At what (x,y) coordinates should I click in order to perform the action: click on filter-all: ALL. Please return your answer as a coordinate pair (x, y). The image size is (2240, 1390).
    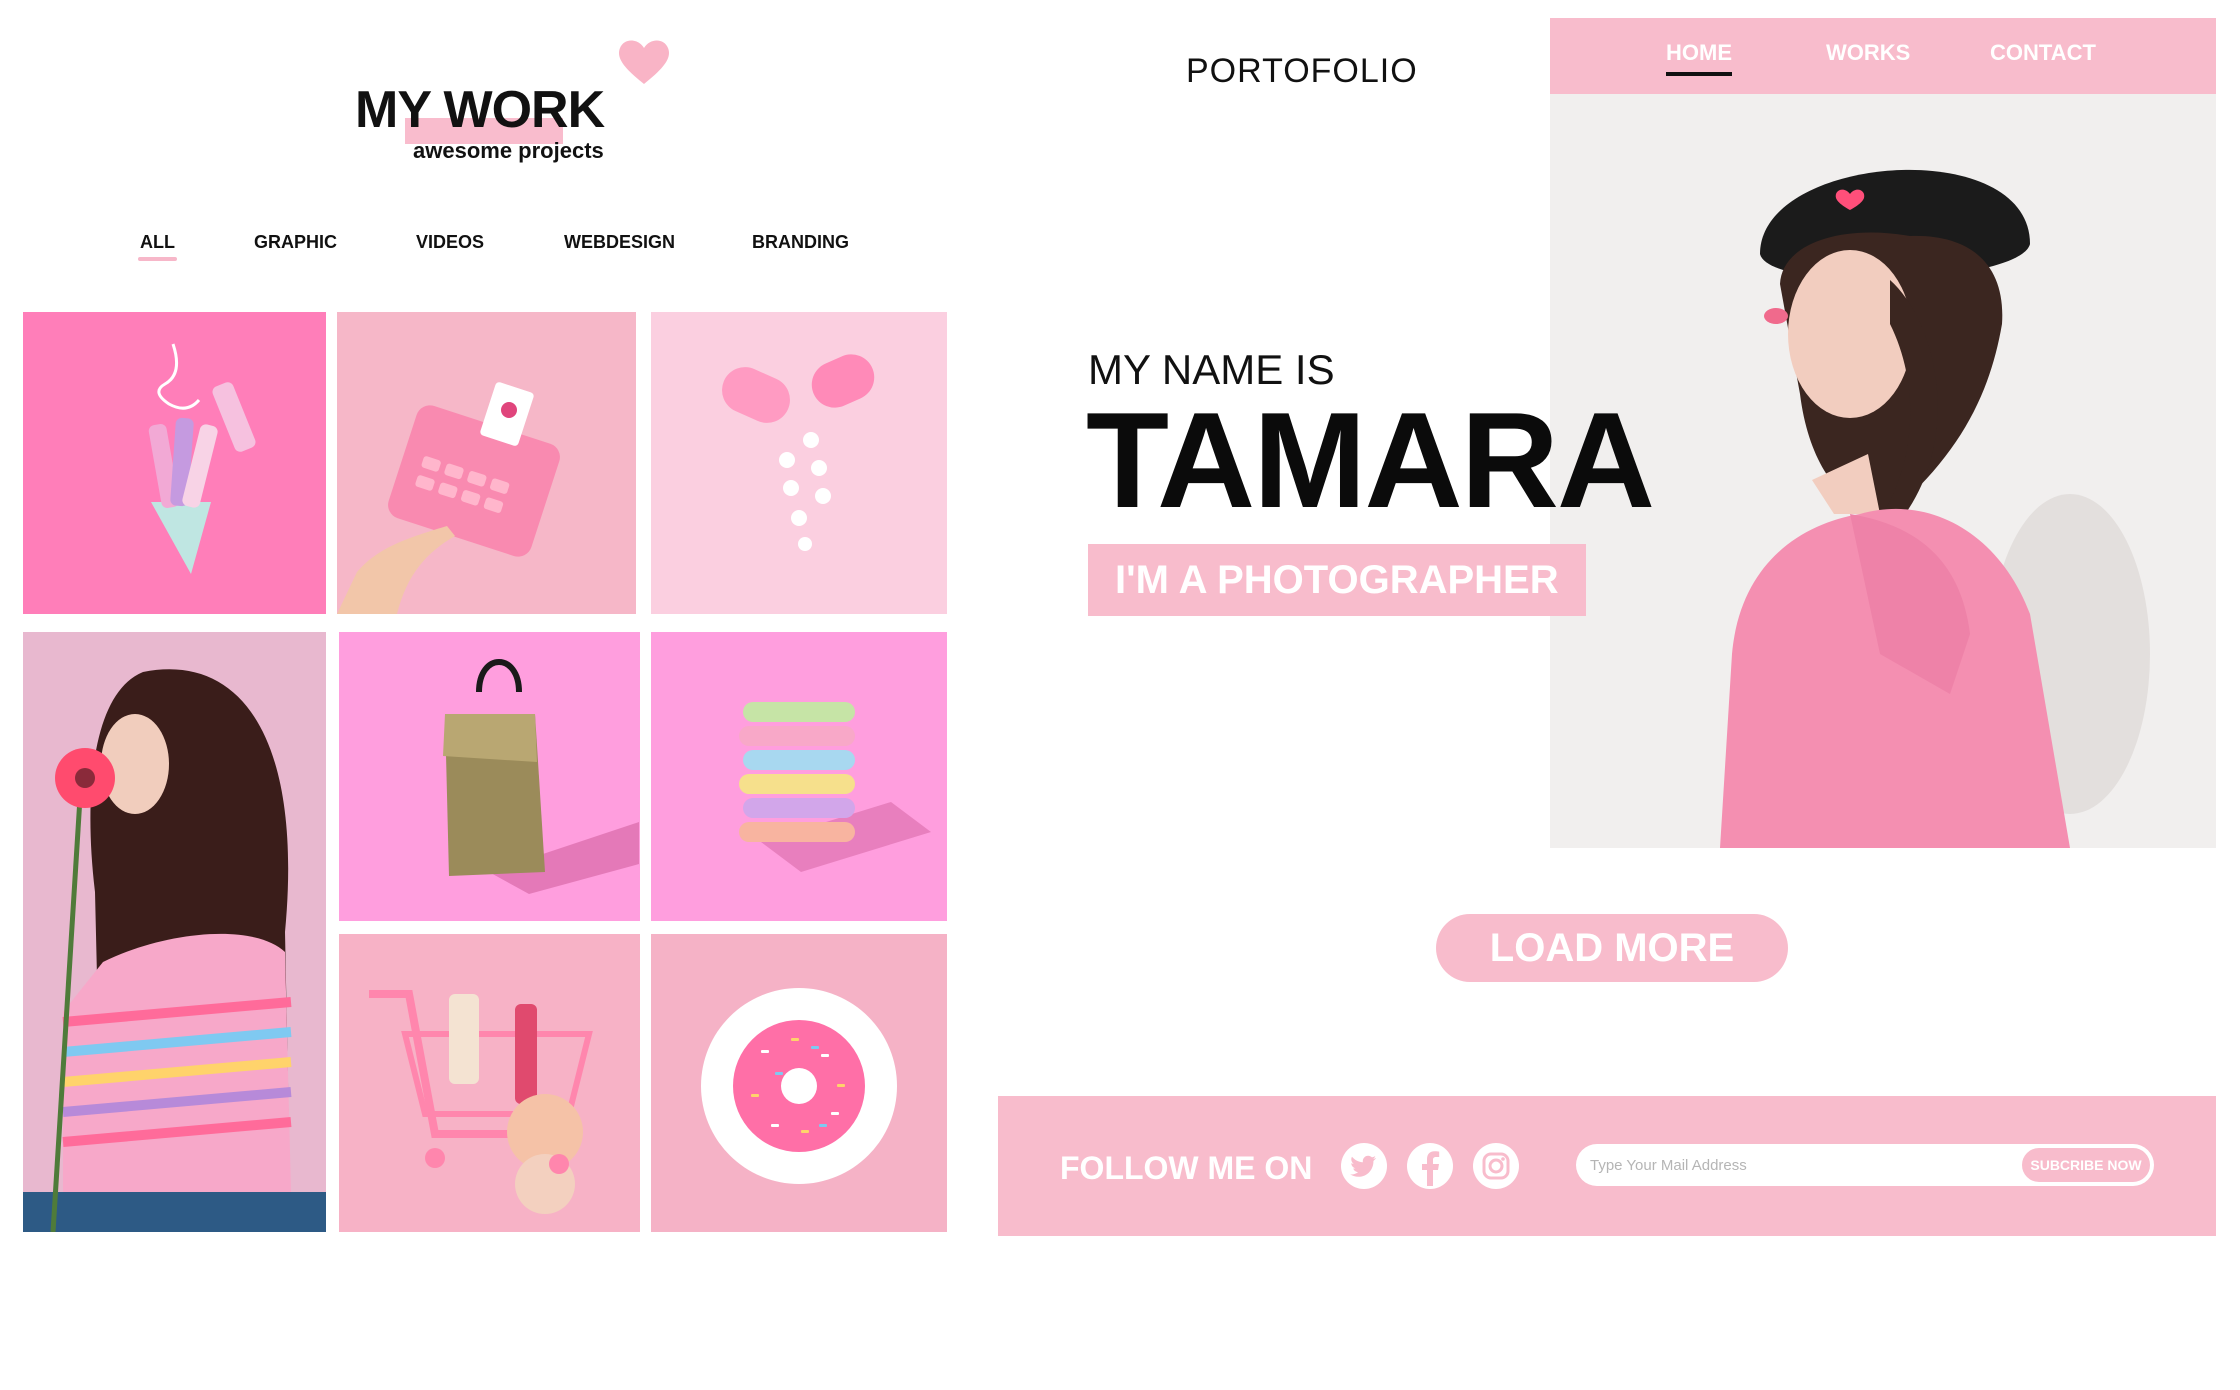
    Looking at the image, I should click on (157, 246).